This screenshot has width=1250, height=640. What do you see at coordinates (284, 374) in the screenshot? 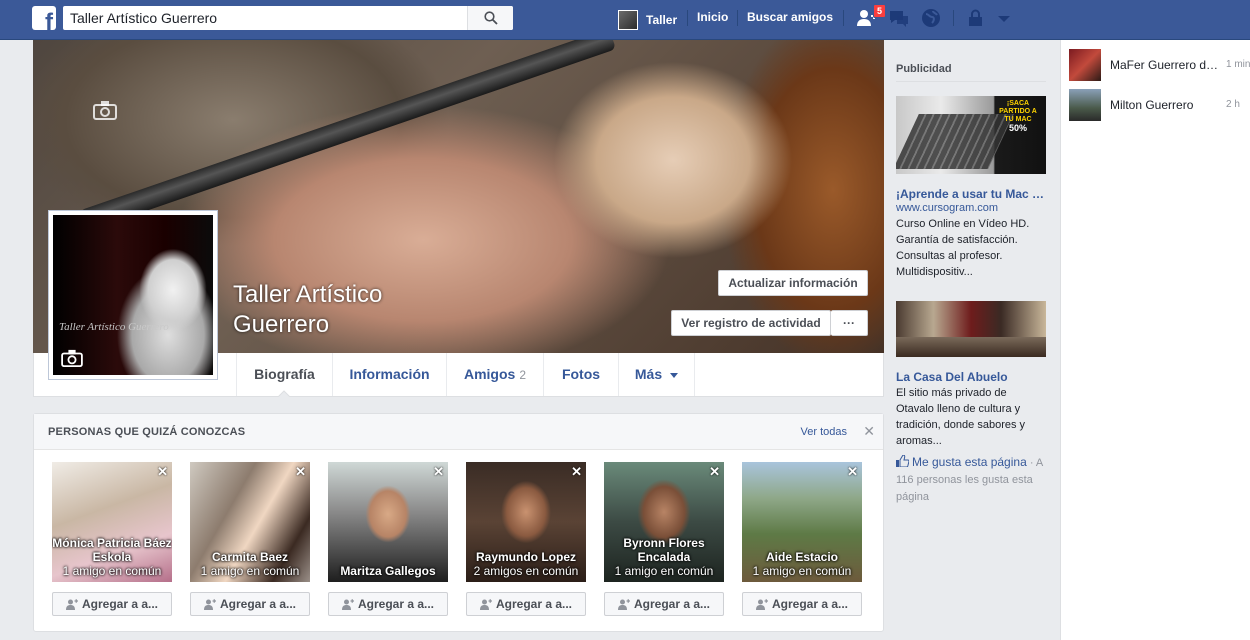
I see `tab-label: Biografía` at bounding box center [284, 374].